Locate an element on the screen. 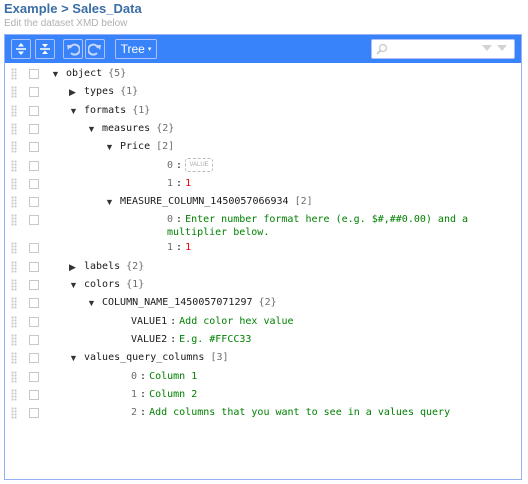 The image size is (528, 484). tree-row: ▼ colors {1} is located at coordinates (263, 285).